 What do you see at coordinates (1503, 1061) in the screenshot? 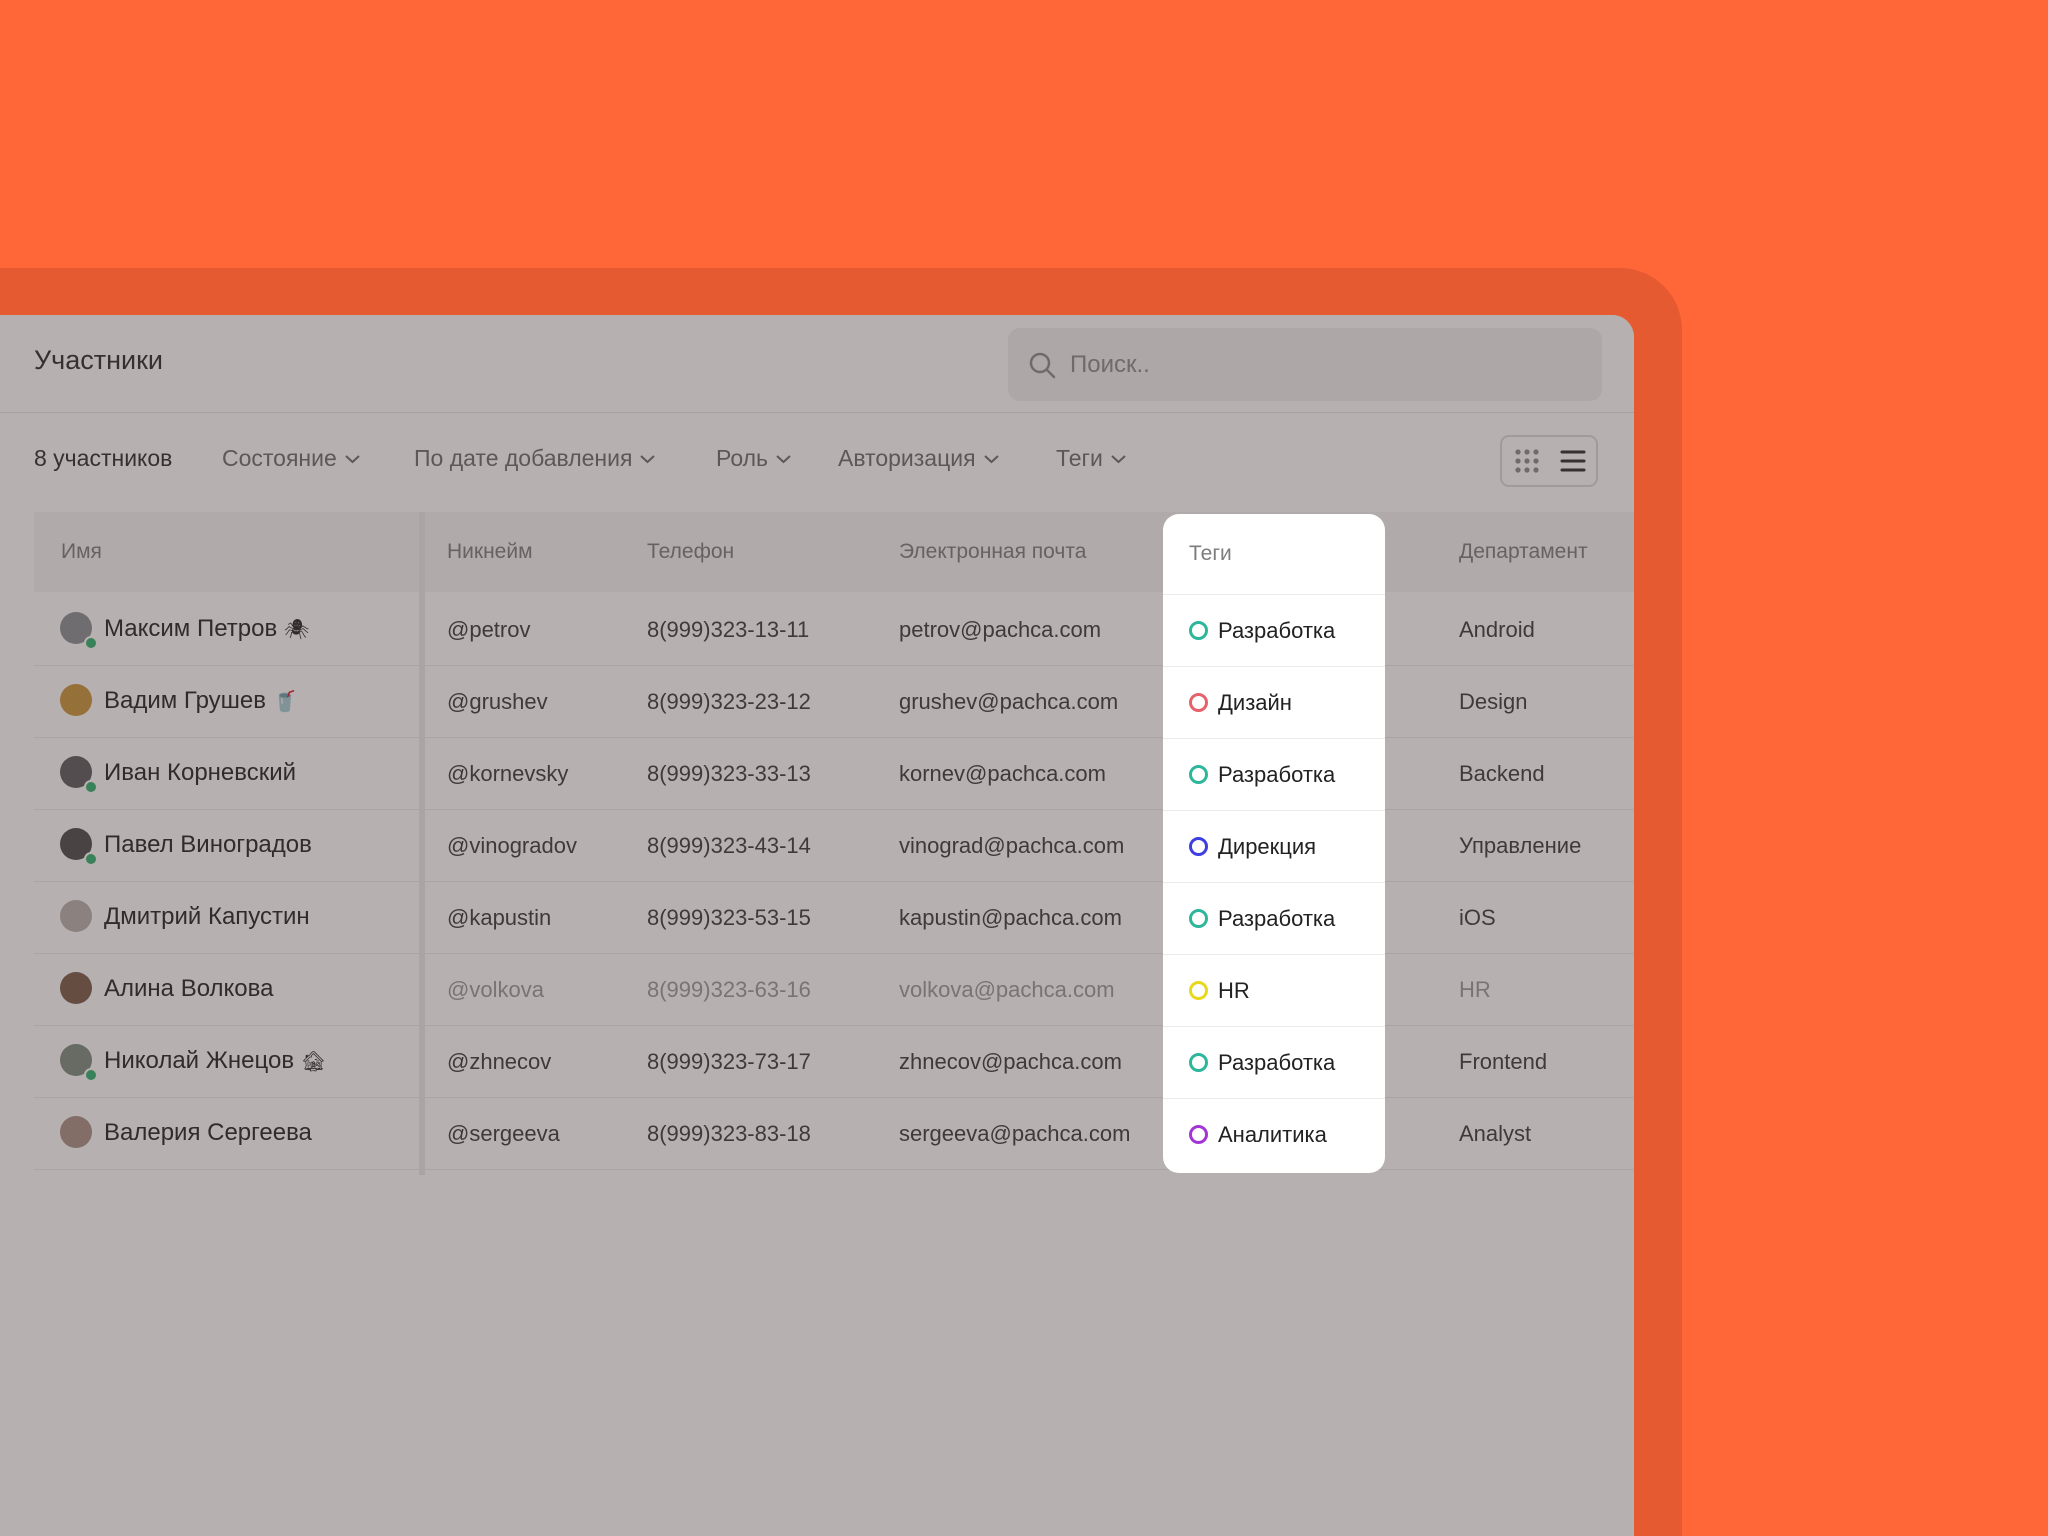
I see `member-department: Frontend` at bounding box center [1503, 1061].